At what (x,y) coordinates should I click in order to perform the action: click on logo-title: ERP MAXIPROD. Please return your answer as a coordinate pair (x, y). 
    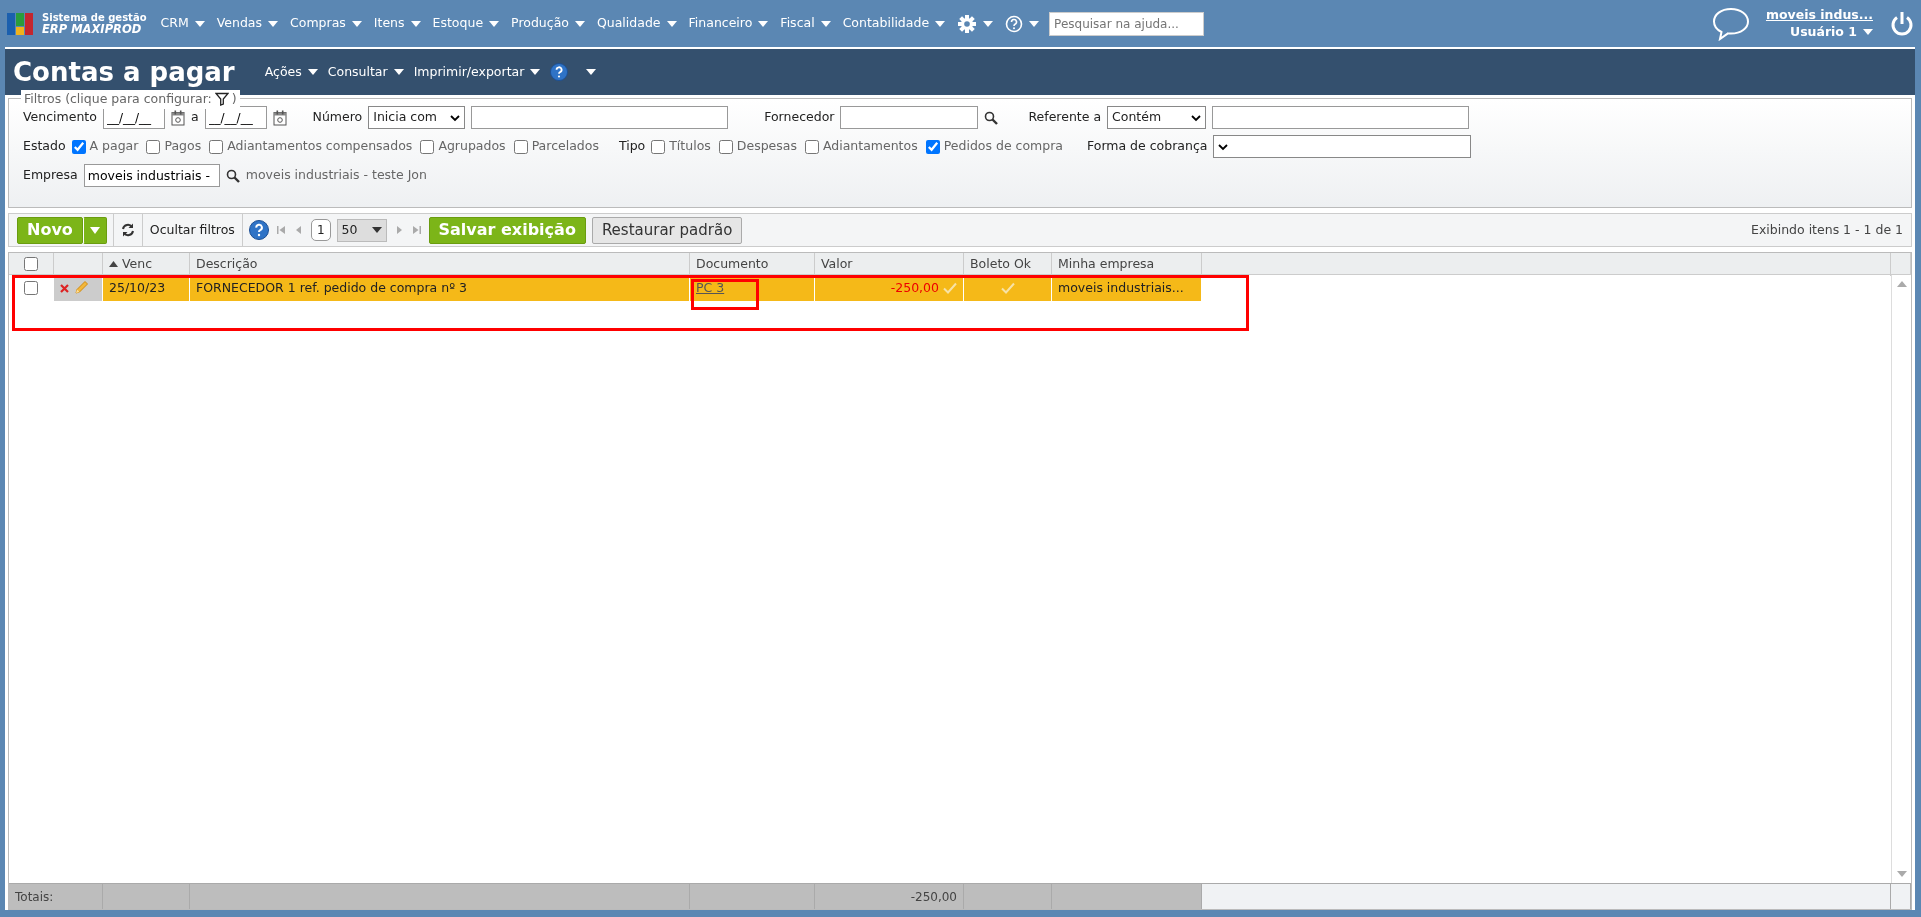
    Looking at the image, I should click on (92, 29).